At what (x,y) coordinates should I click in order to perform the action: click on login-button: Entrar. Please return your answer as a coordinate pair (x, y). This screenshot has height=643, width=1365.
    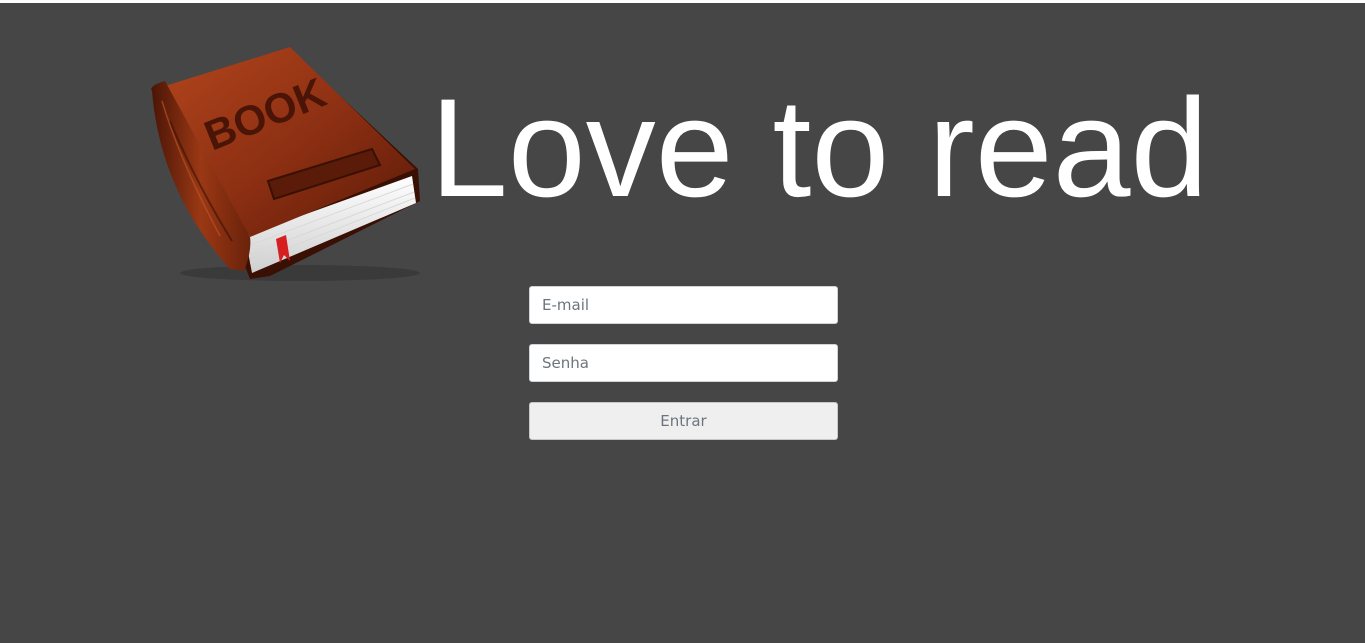
    Looking at the image, I should click on (683, 421).